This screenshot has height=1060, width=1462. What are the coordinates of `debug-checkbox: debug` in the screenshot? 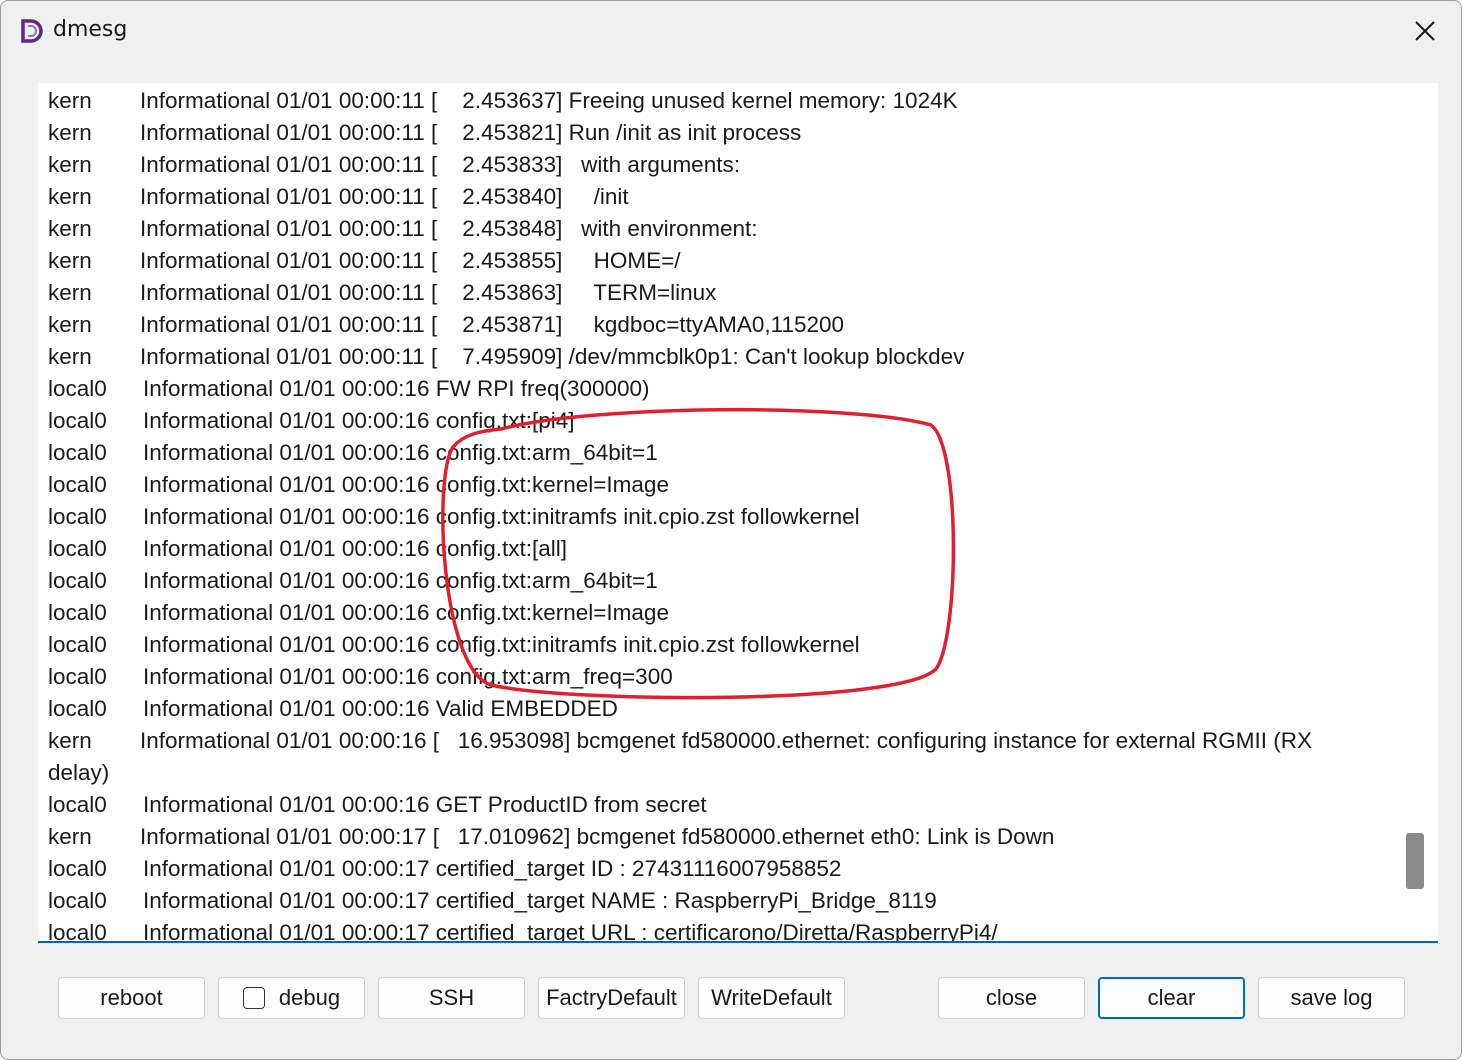 It's located at (291, 998).